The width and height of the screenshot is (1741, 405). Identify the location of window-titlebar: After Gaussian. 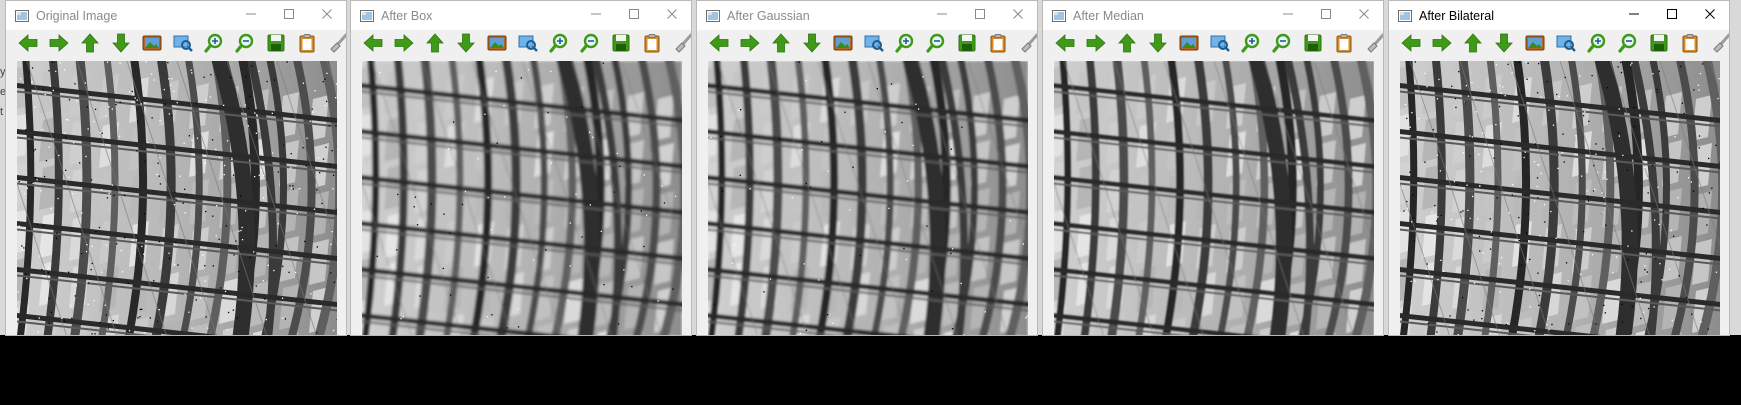
(867, 15).